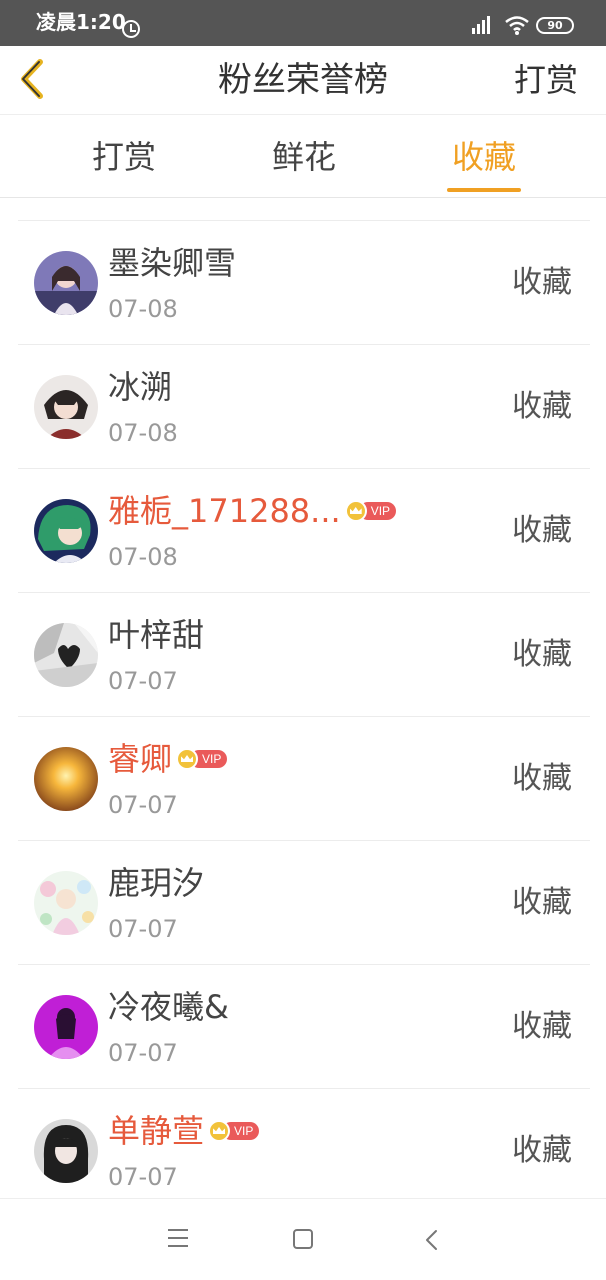  What do you see at coordinates (517, 25) in the screenshot?
I see `wifi-icon` at bounding box center [517, 25].